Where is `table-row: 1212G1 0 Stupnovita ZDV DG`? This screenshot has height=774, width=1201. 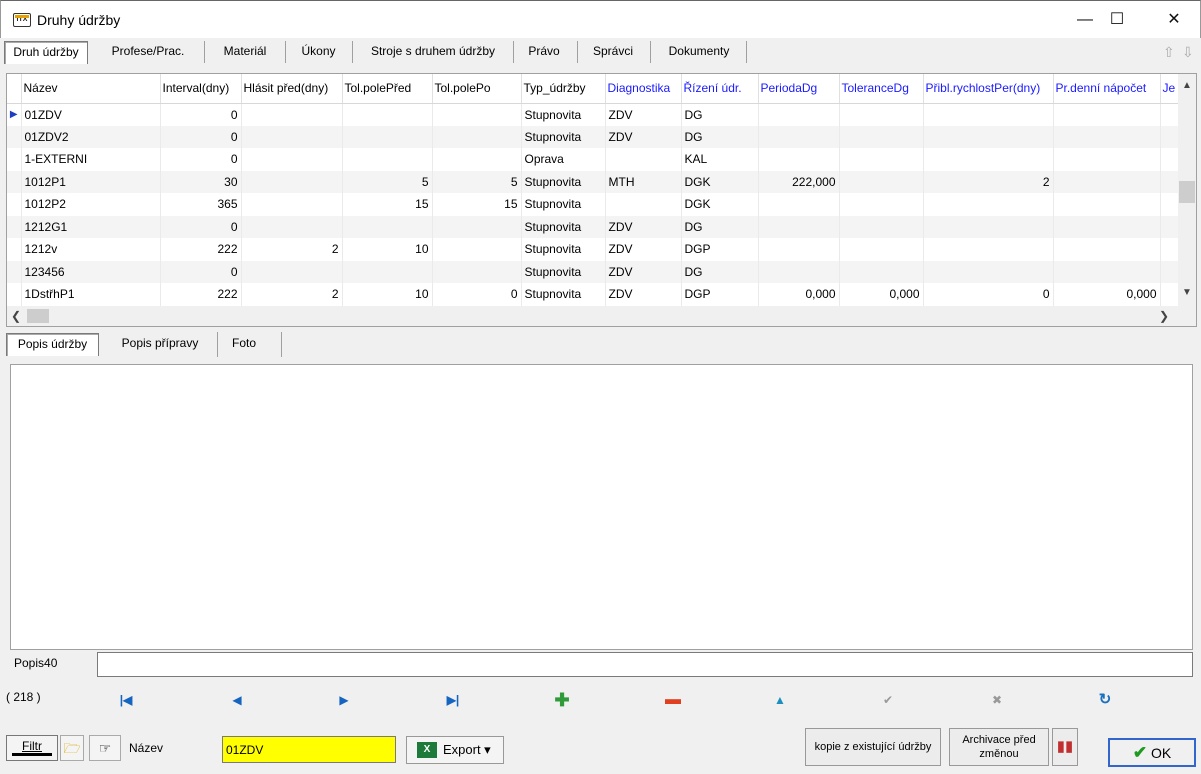
table-row: 1212G1 0 Stupnovita ZDV DG is located at coordinates (597, 226).